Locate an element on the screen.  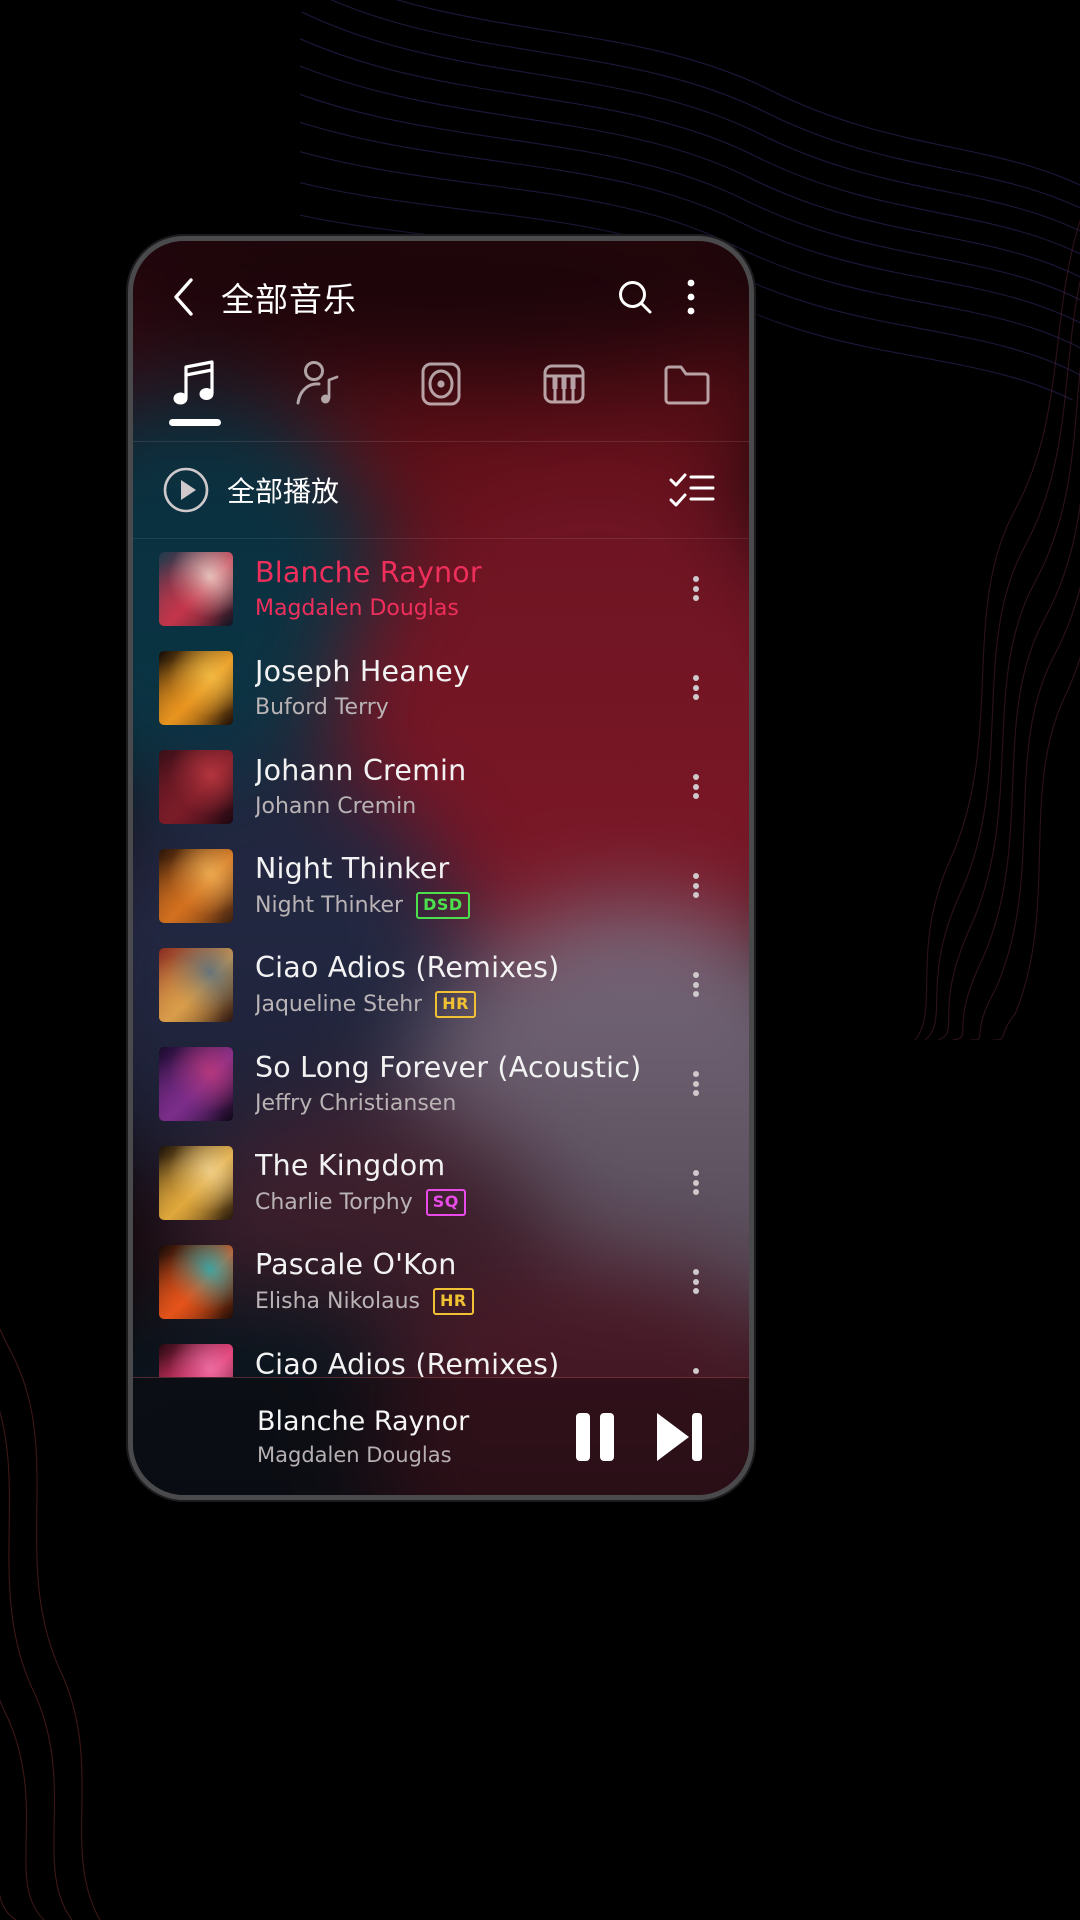
track-row: Joseph Heaney Buford Terry is located at coordinates (441, 687).